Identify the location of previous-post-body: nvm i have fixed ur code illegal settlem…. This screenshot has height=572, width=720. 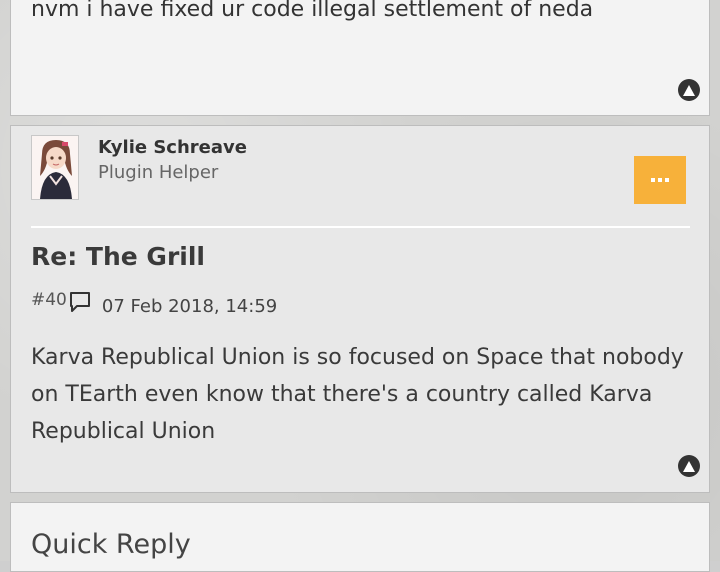
(312, 11).